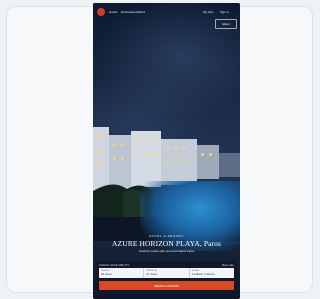 The image size is (320, 299). Describe the element at coordinates (228, 265) in the screenshot. I see `booking-right-label: Best rate` at that location.